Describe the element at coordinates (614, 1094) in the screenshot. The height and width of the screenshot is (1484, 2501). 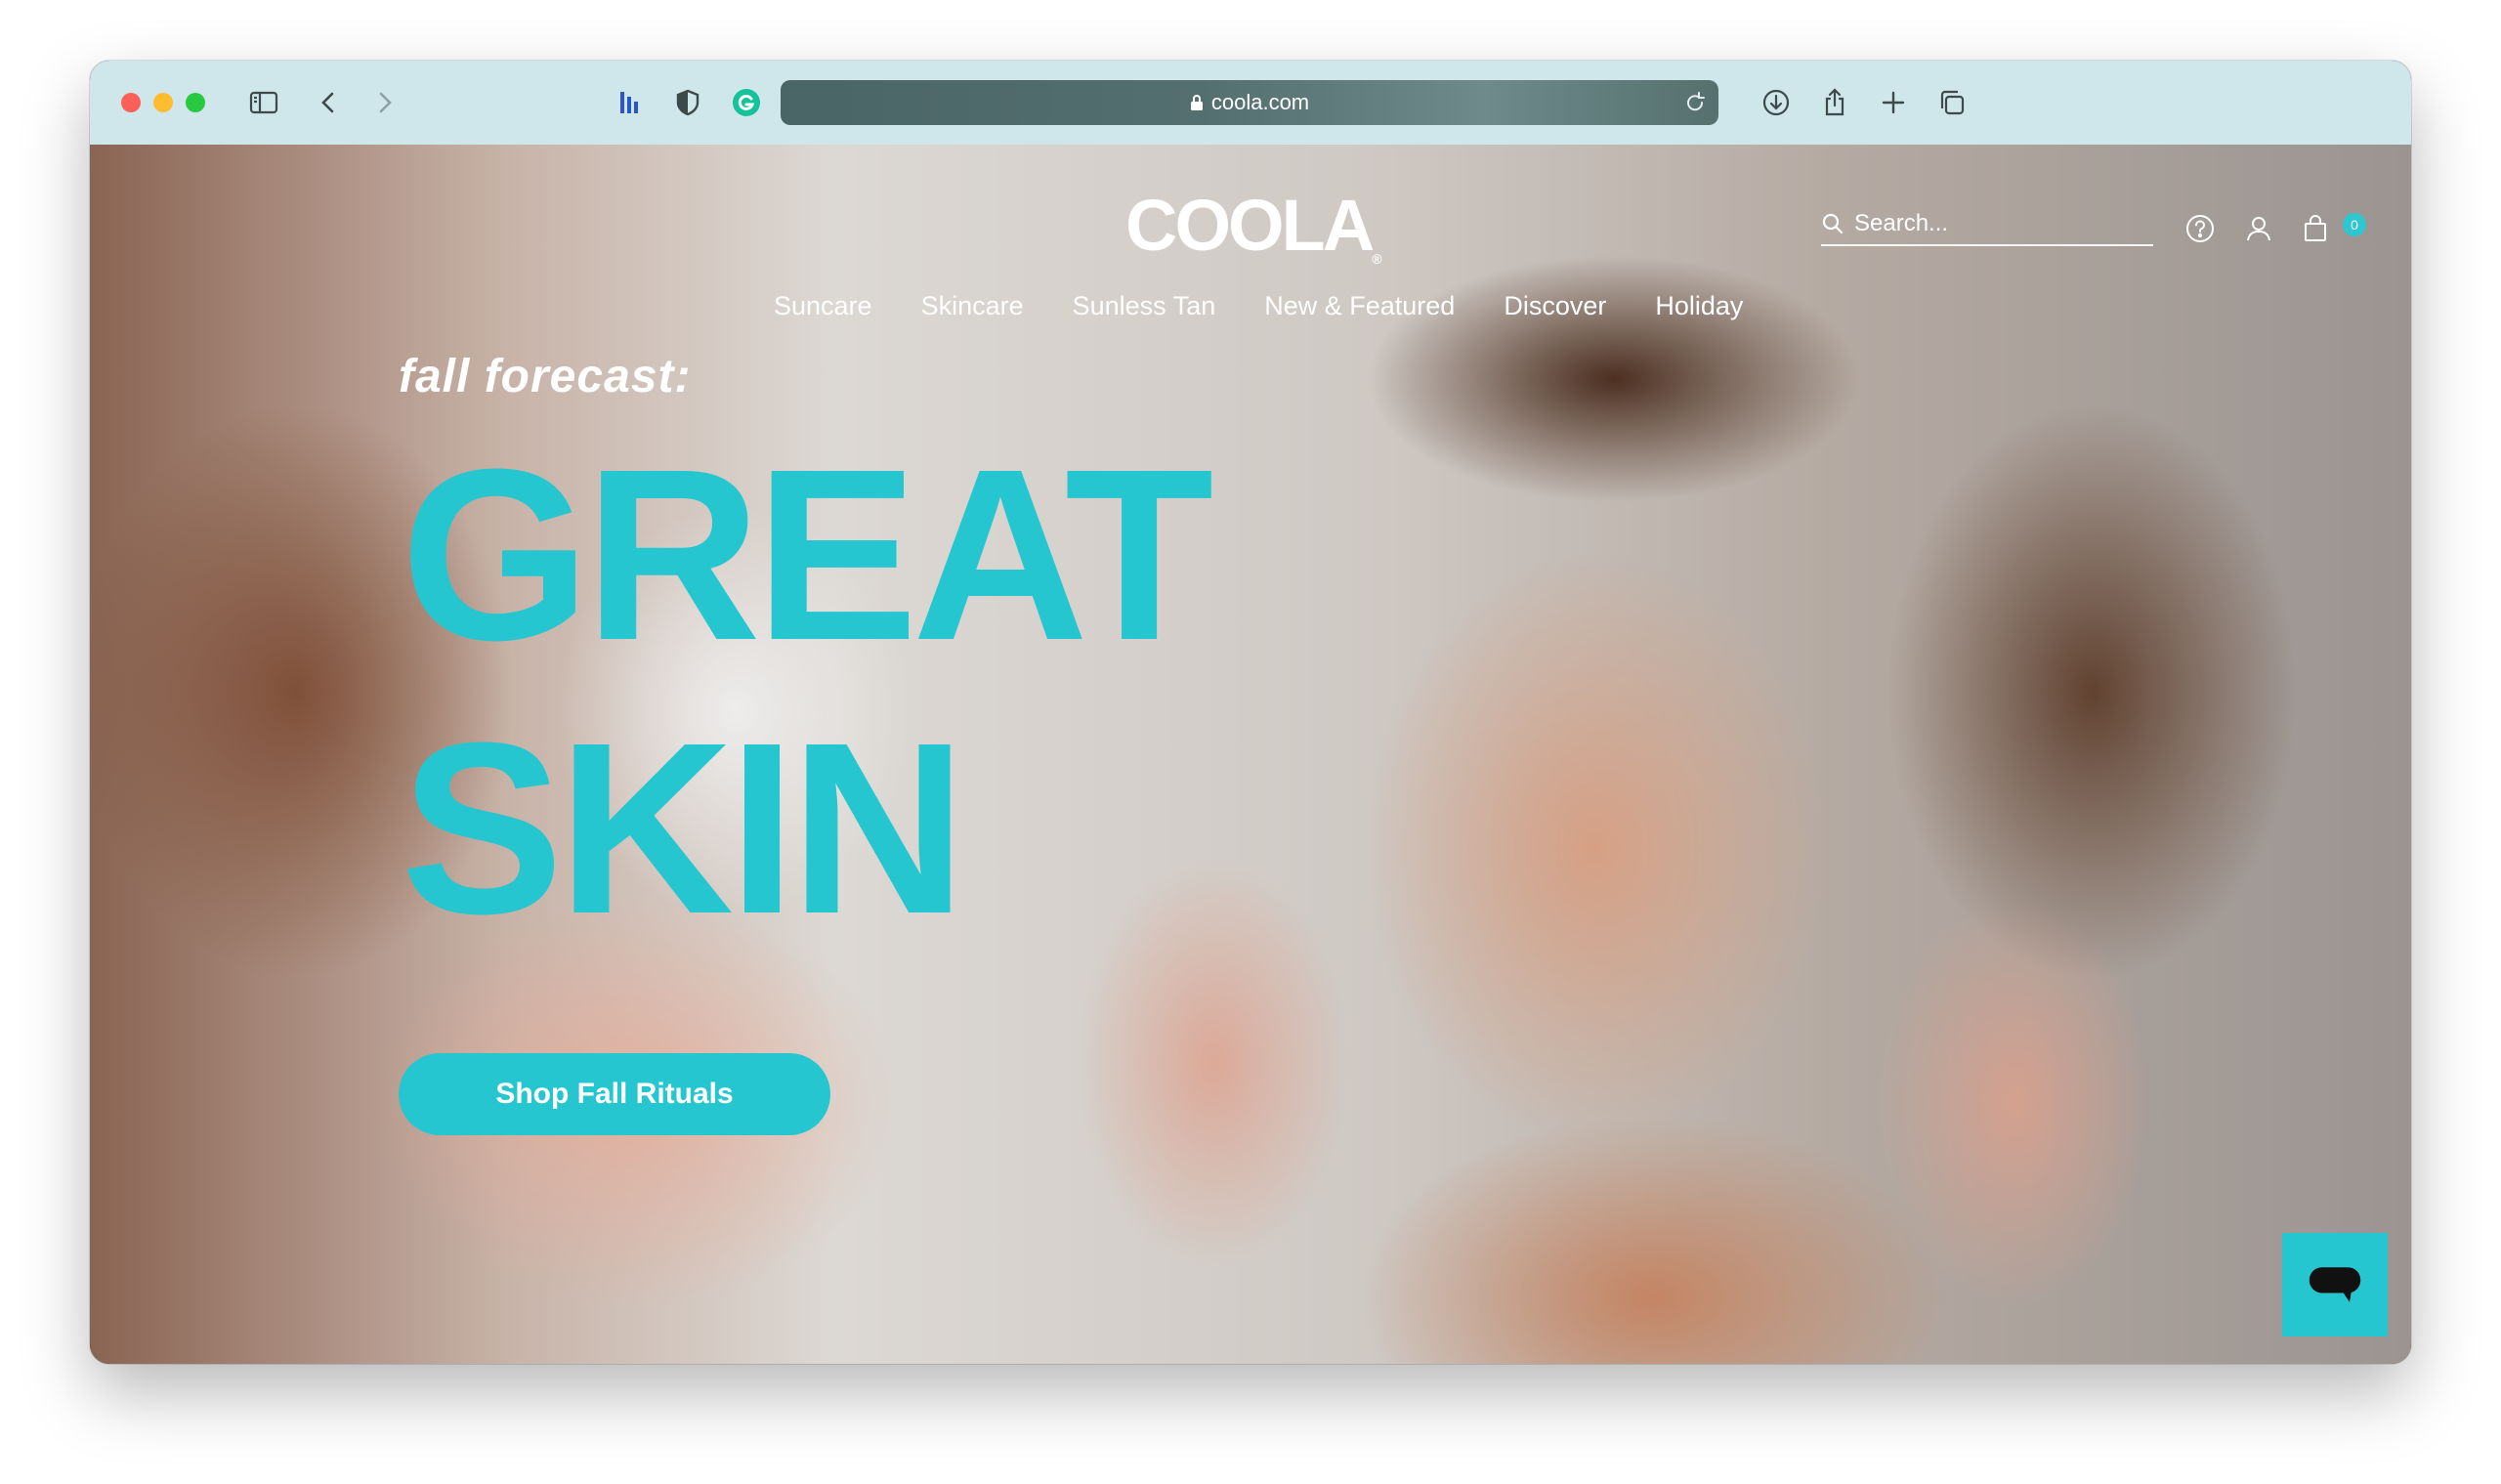
I see `shop-fall-rituals-button: Shop Fall Rituals` at that location.